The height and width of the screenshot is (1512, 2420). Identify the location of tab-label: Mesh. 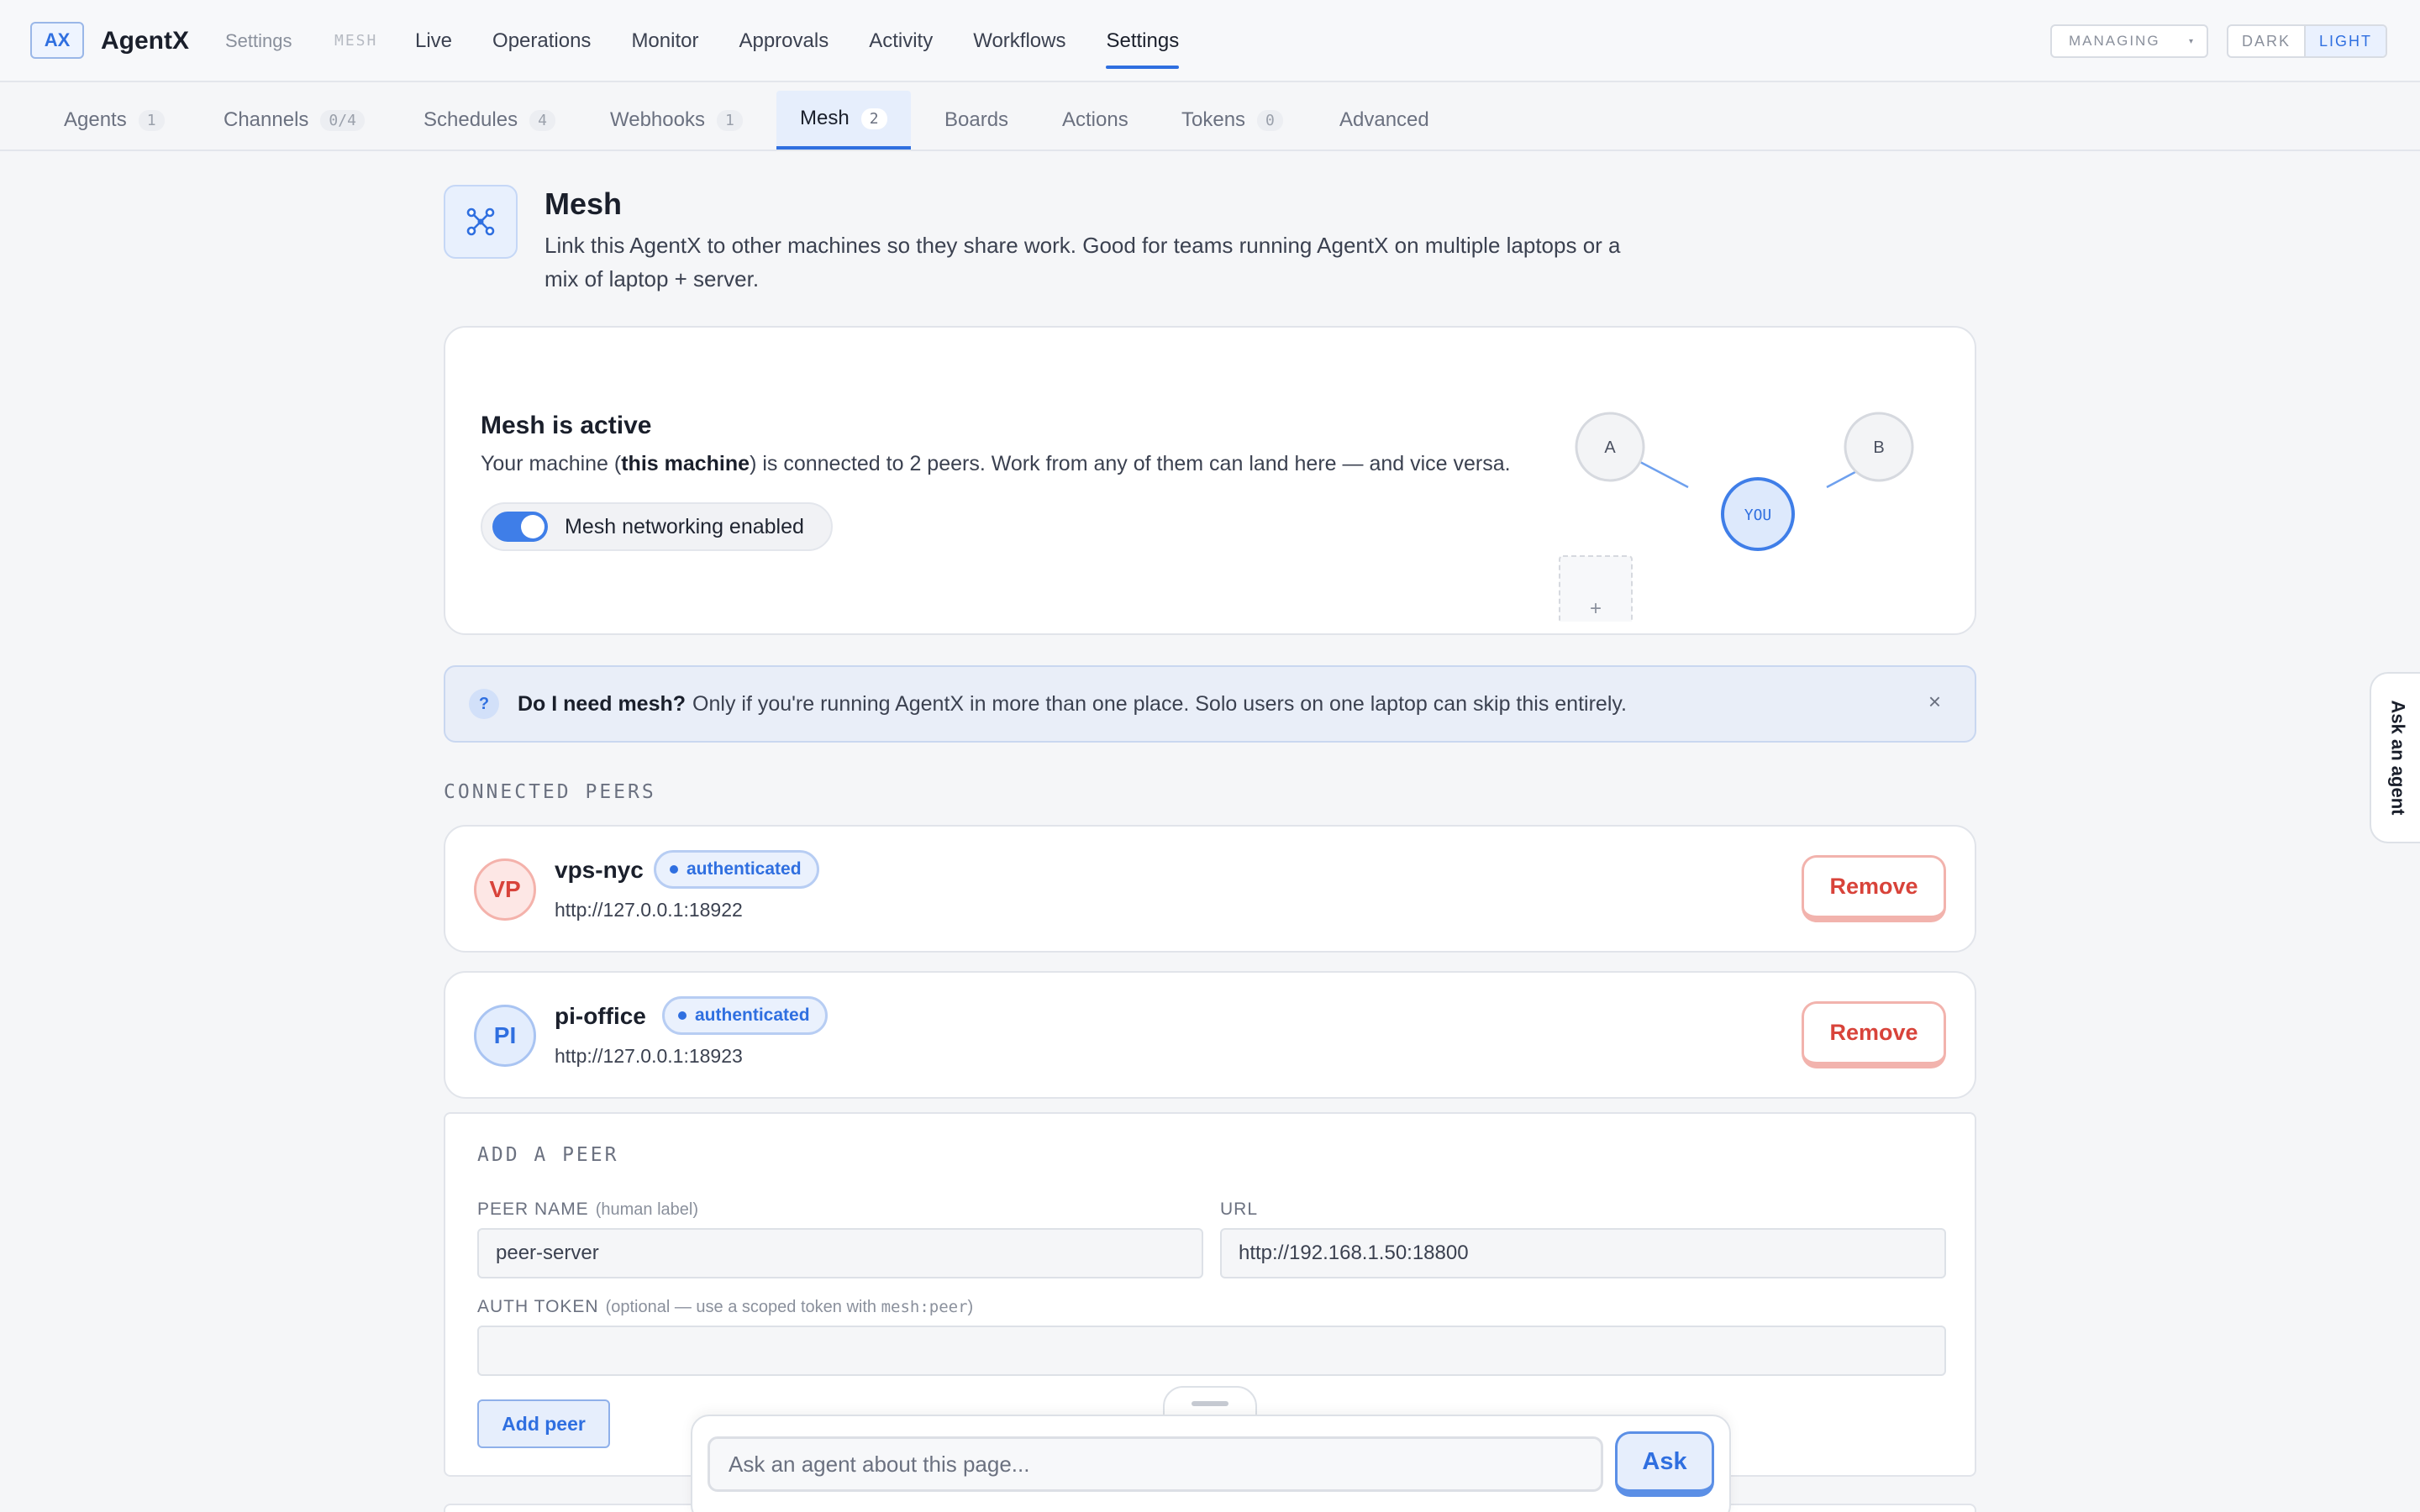
(825, 118).